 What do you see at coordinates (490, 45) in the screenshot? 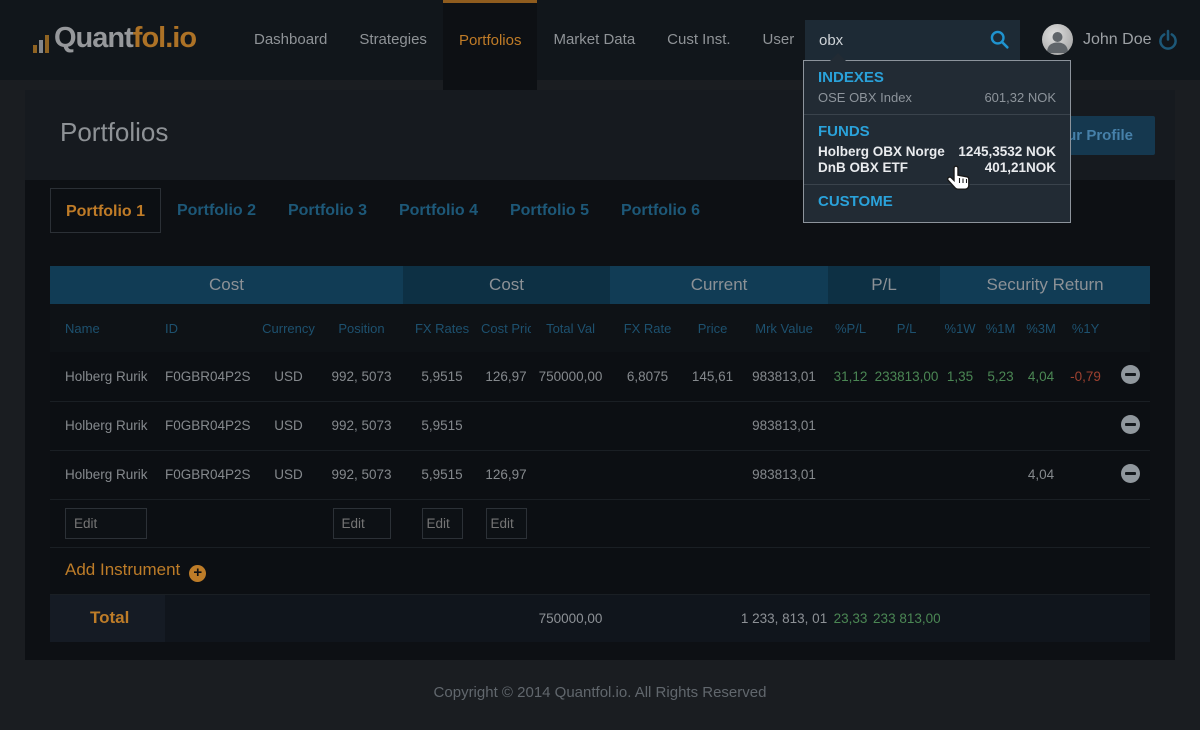
I see `nav-item-portfolios: Portfolios` at bounding box center [490, 45].